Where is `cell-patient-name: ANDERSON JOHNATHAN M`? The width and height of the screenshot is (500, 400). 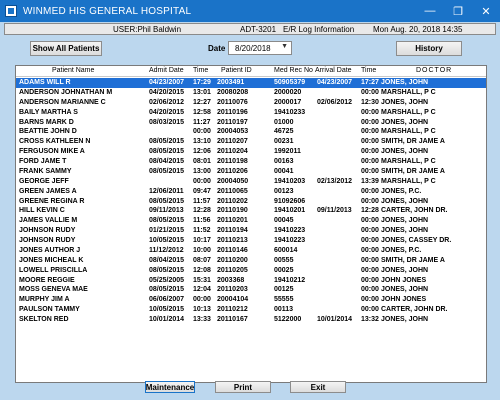 cell-patient-name: ANDERSON JOHNATHAN M is located at coordinates (66, 92).